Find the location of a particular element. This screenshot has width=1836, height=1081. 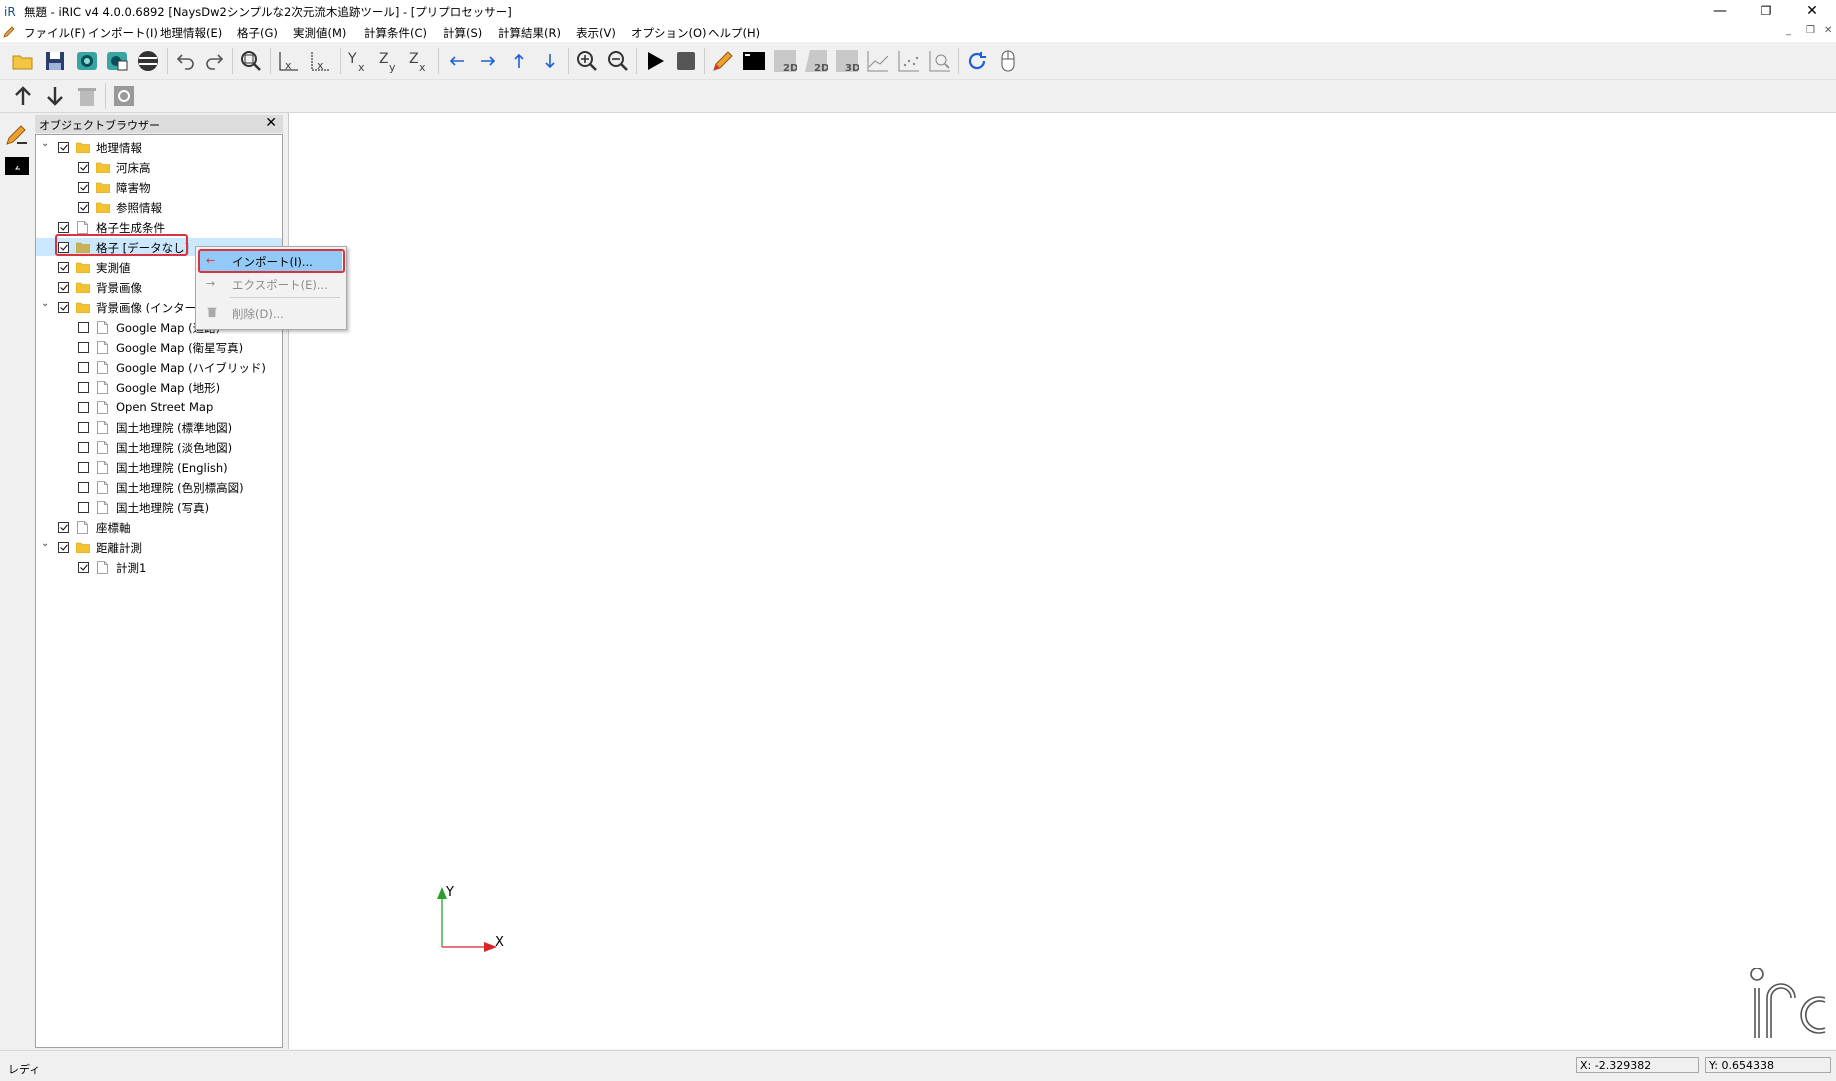

tree-item: 国土地理院 (標準地図) is located at coordinates (159, 427).